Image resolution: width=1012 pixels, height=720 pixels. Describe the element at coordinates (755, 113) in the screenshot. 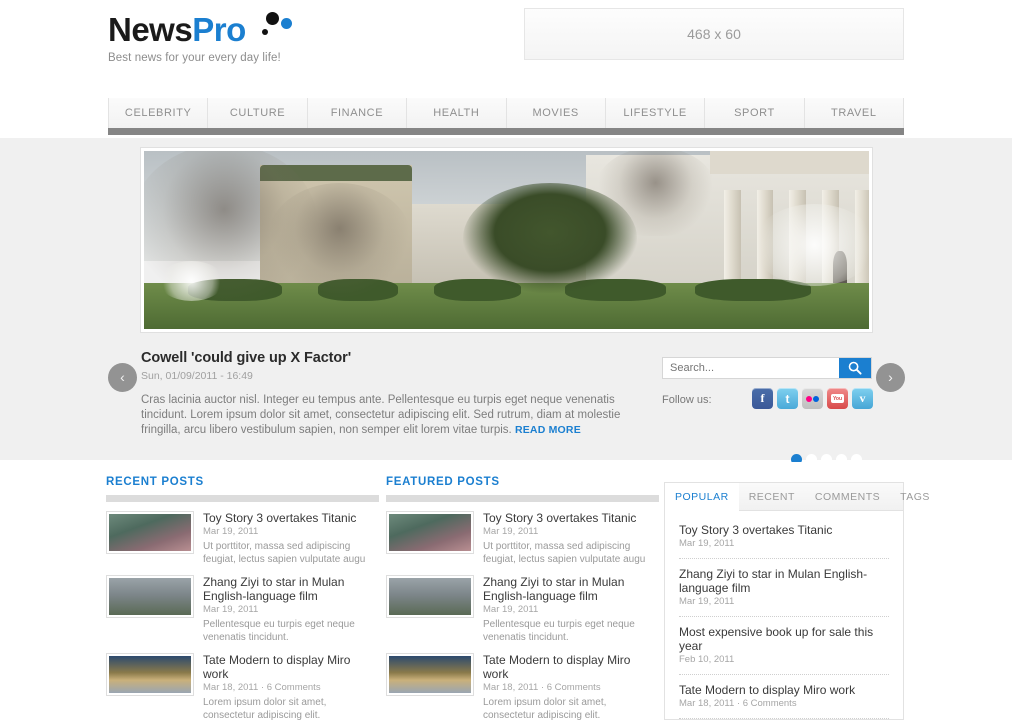

I see `nav-item-sport: SPORT` at that location.